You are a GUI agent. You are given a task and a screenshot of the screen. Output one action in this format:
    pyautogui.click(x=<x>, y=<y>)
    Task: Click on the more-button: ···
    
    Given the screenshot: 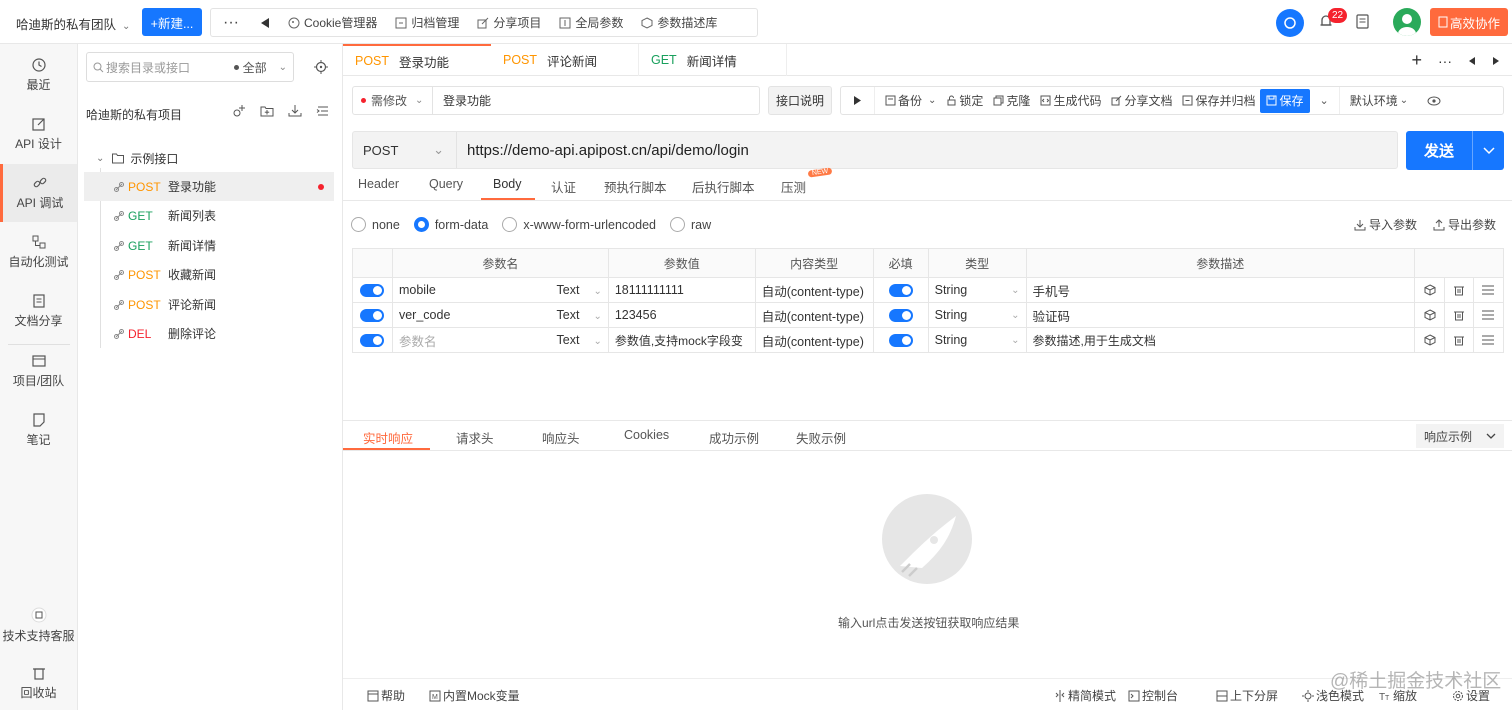 What is the action you would take?
    pyautogui.click(x=231, y=22)
    